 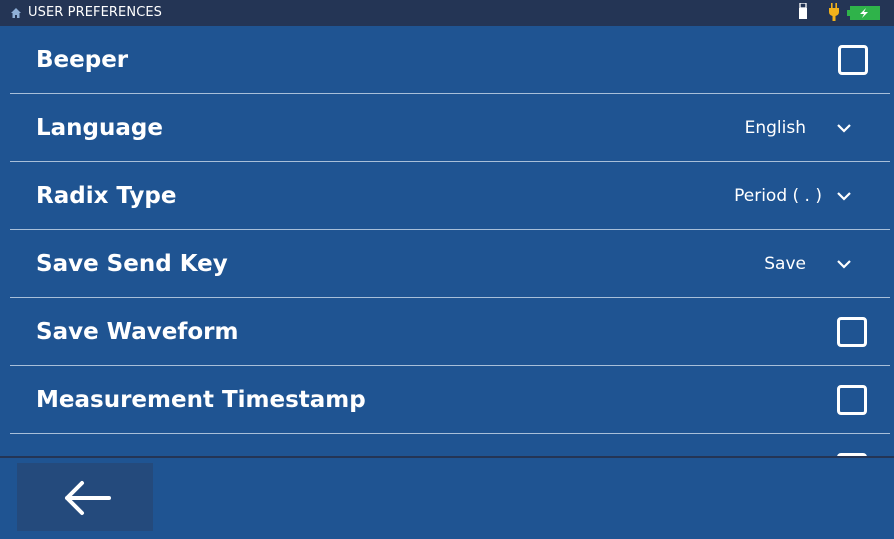 I want to click on measurement-timestamp-checkbox, so click(x=852, y=400).